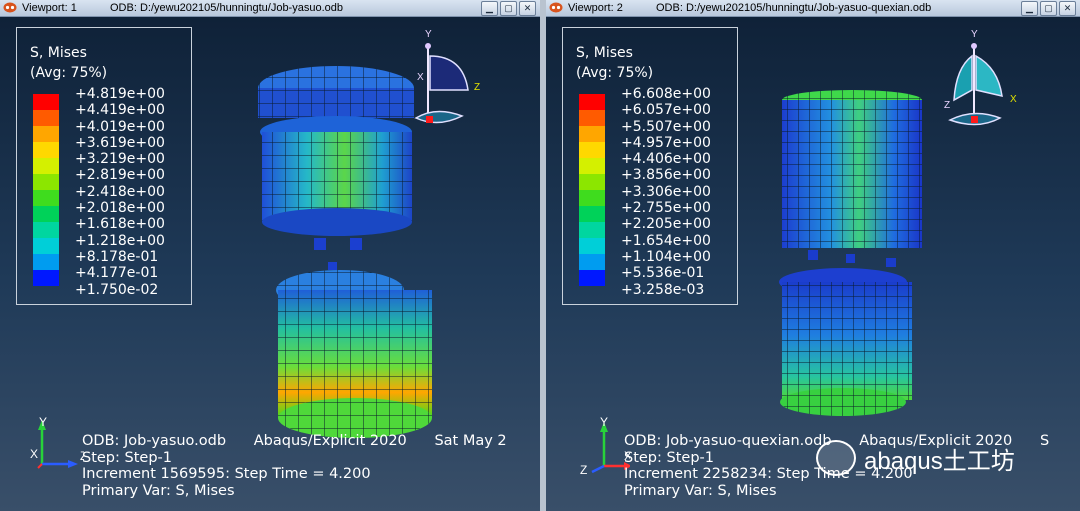 This screenshot has width=1080, height=511. Describe the element at coordinates (330, 441) in the screenshot. I see `info-solver: Abaqus/Explicit 2020` at that location.